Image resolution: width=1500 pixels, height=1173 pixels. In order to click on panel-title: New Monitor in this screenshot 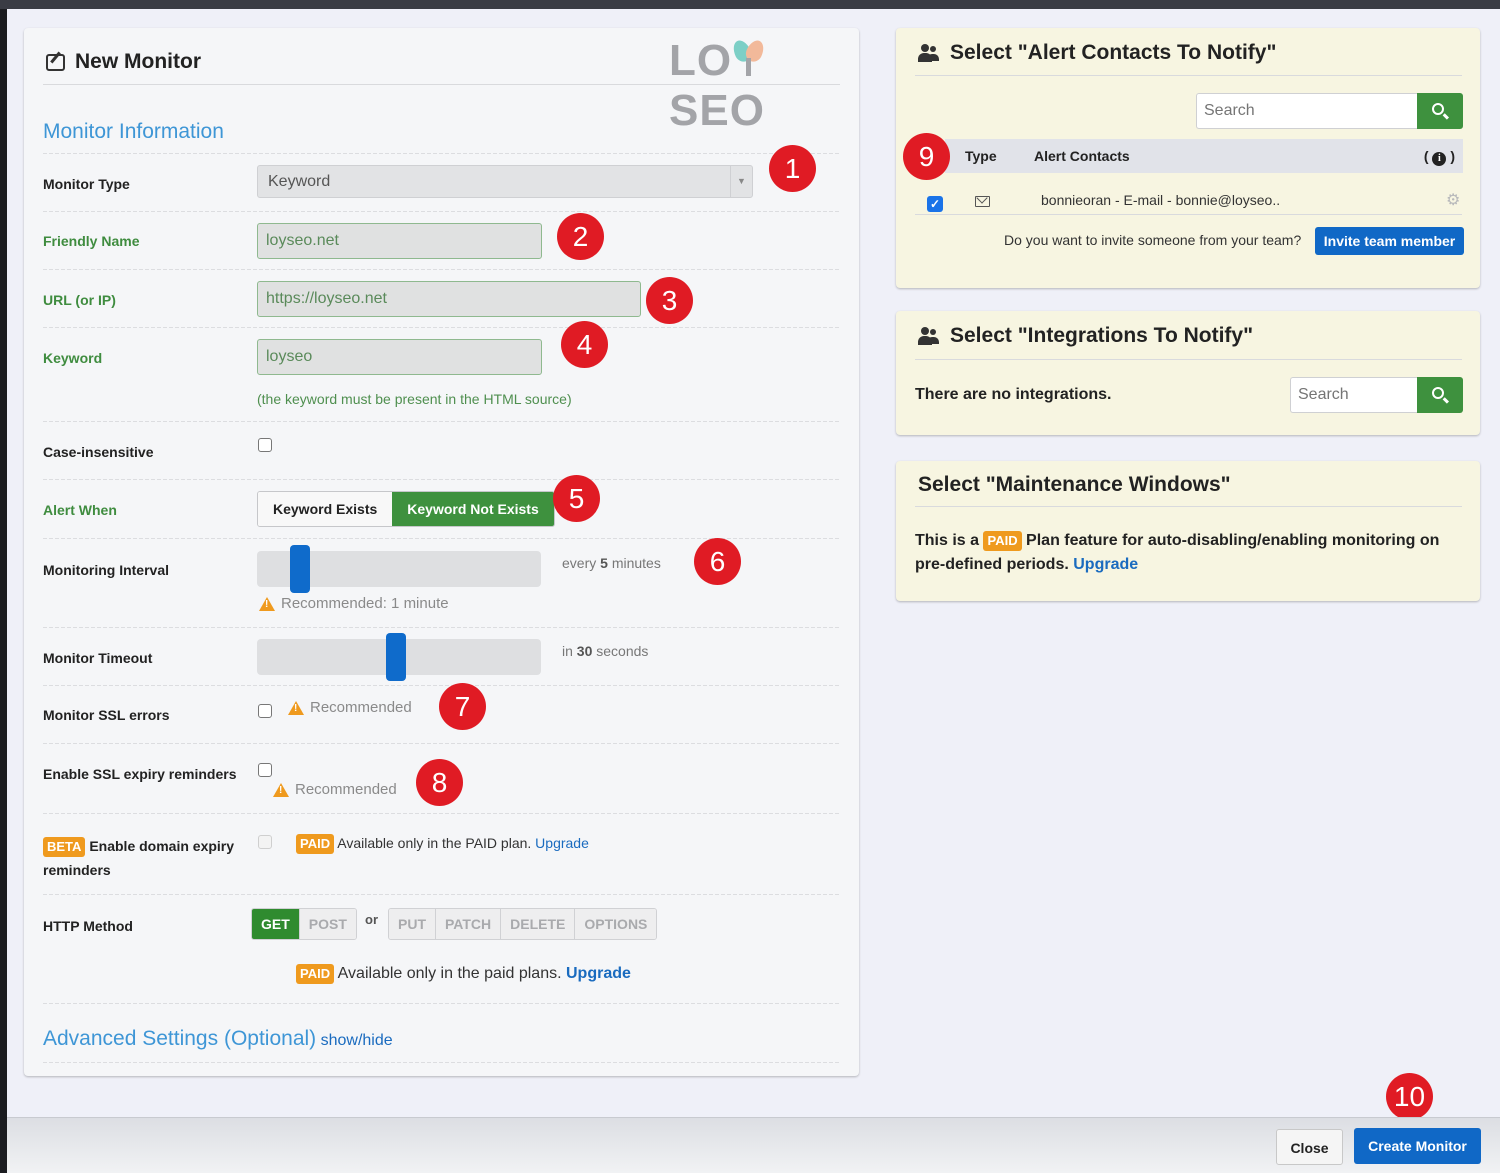, I will do `click(123, 62)`.